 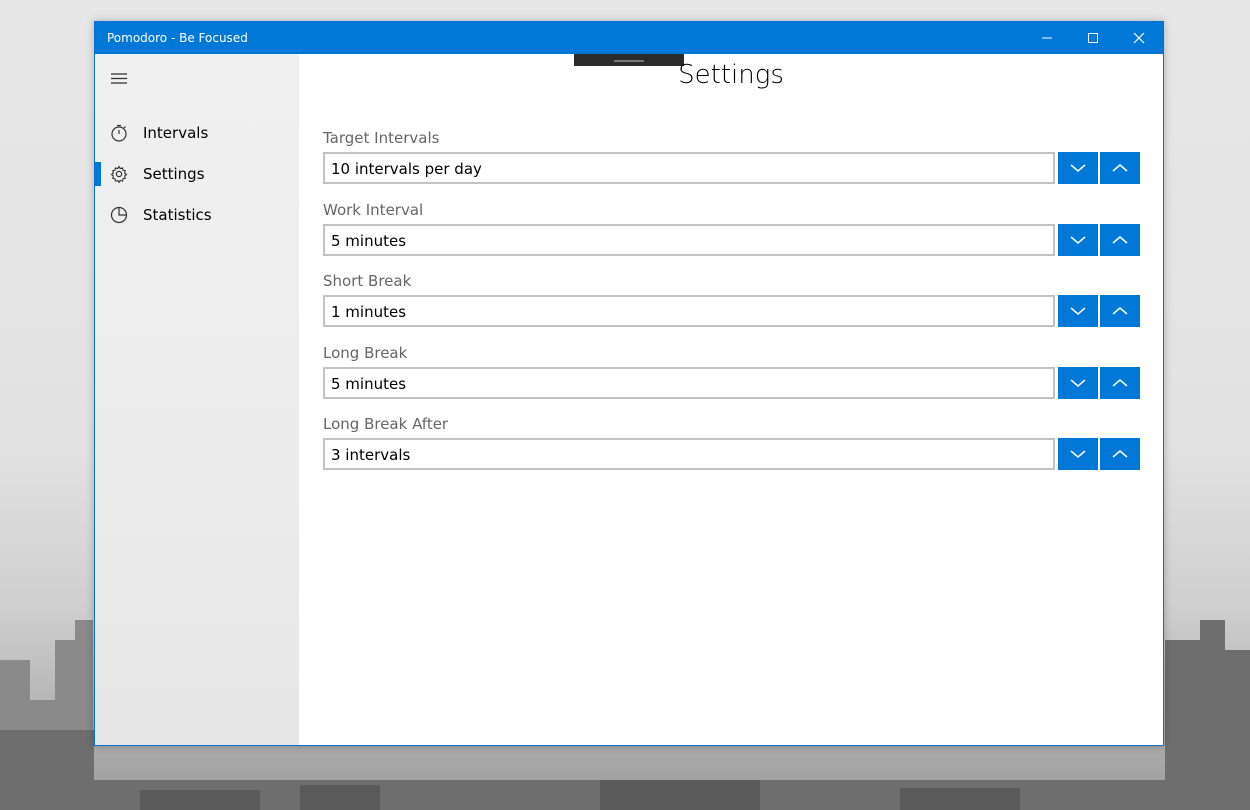 I want to click on page-title: Settings, so click(x=731, y=75).